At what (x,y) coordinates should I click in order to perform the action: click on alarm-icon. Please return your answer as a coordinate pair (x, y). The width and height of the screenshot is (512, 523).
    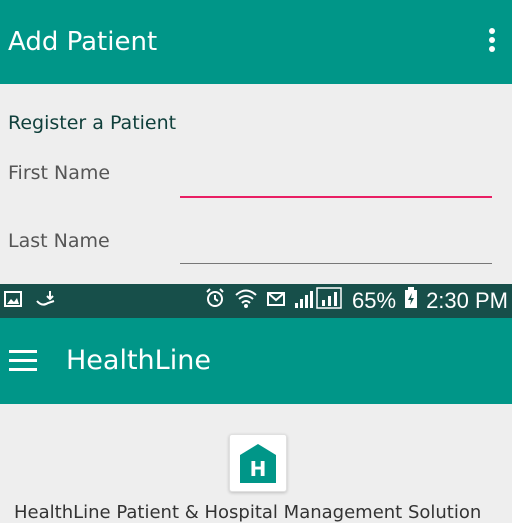
    Looking at the image, I should click on (215, 301).